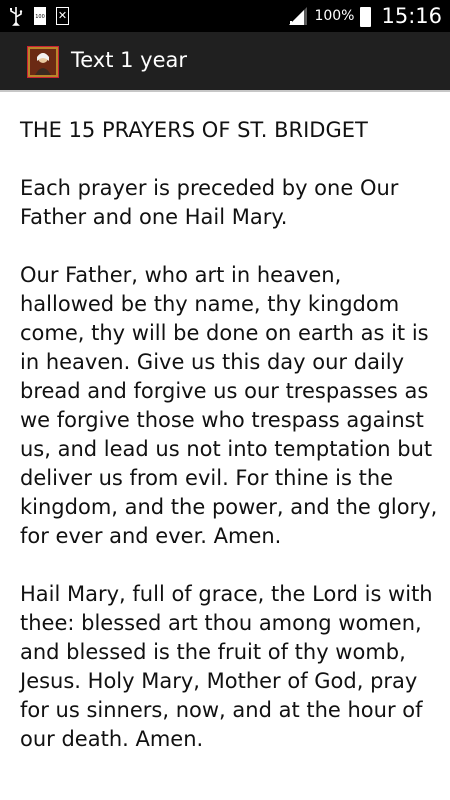 The height and width of the screenshot is (800, 450). Describe the element at coordinates (334, 16) in the screenshot. I see `battery-percent: 100%` at that location.